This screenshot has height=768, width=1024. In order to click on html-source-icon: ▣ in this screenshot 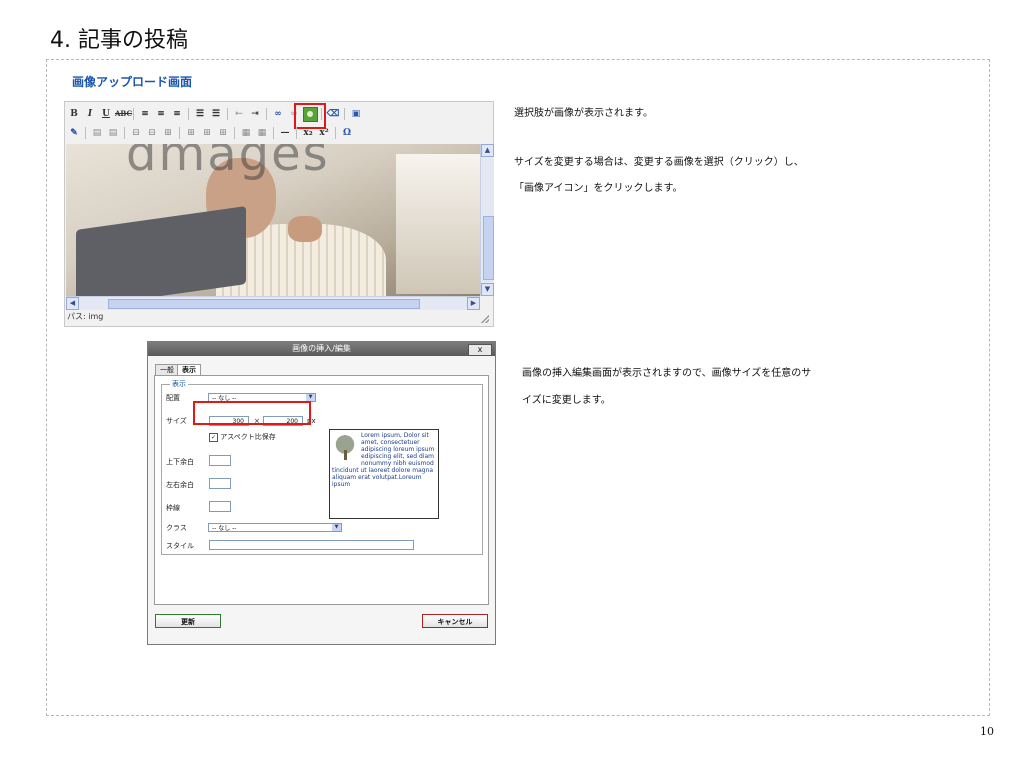, I will do `click(356, 114)`.